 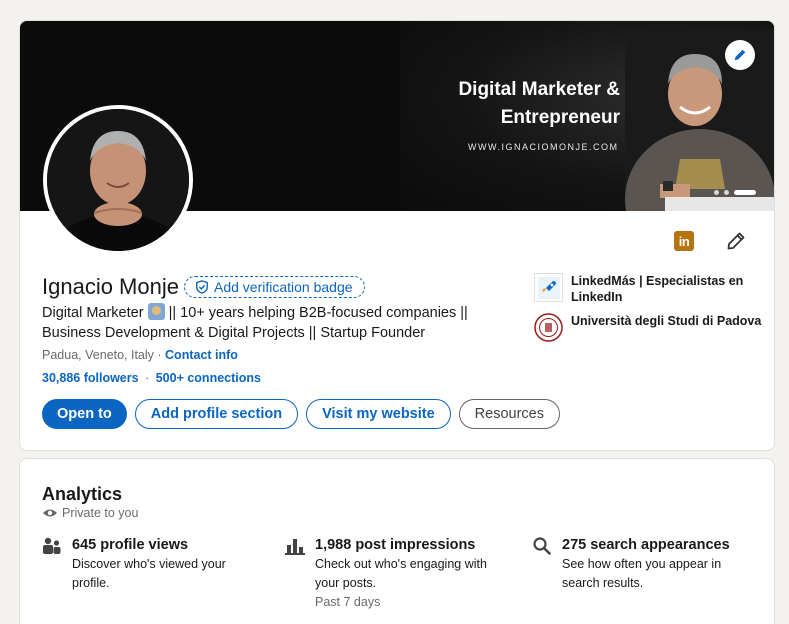 What do you see at coordinates (100, 513) in the screenshot?
I see `privacy-label: Private to you` at bounding box center [100, 513].